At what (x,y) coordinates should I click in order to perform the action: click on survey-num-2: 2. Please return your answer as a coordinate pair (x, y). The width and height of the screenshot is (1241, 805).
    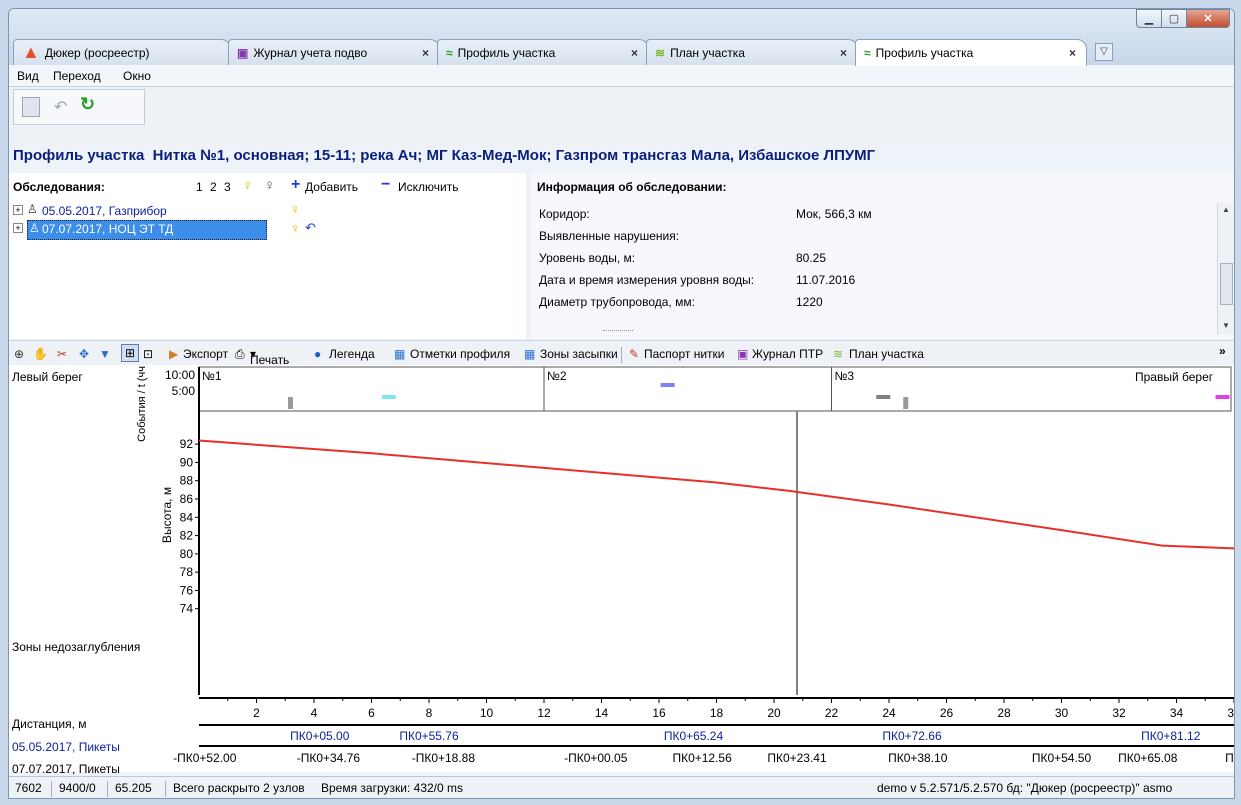
    Looking at the image, I should click on (213, 187).